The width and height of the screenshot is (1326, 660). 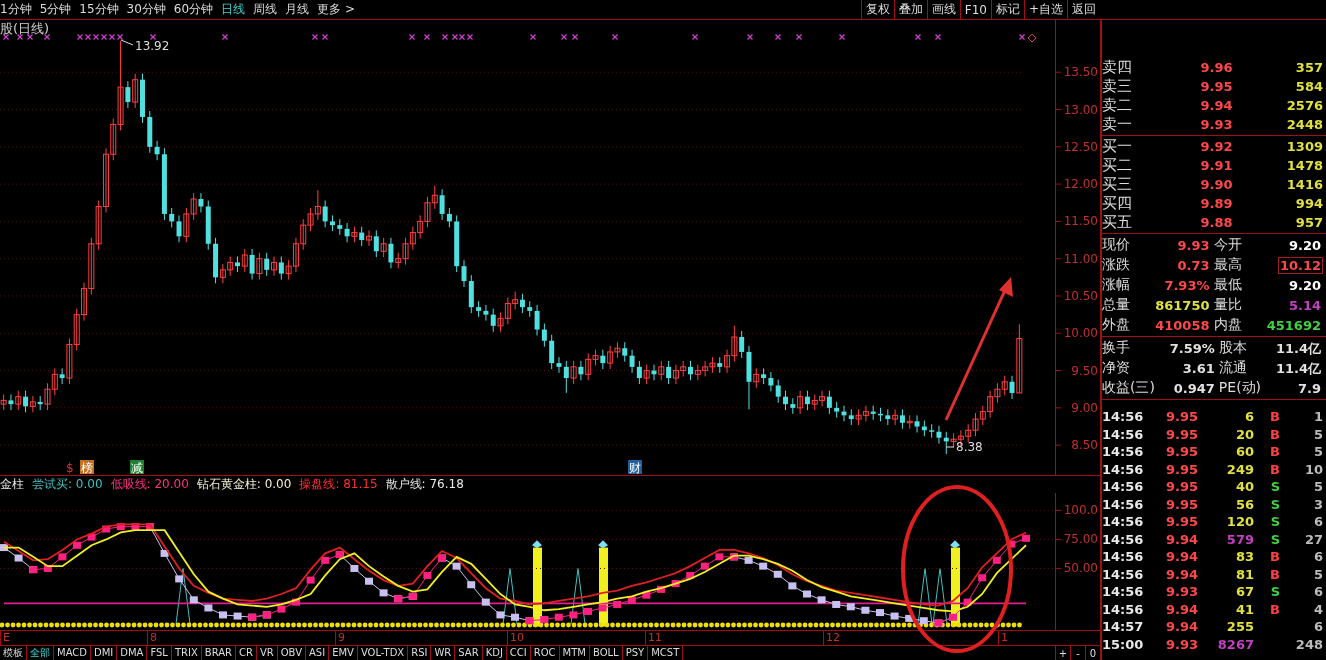 What do you see at coordinates (297, 9) in the screenshot?
I see `period-tab: 月线` at bounding box center [297, 9].